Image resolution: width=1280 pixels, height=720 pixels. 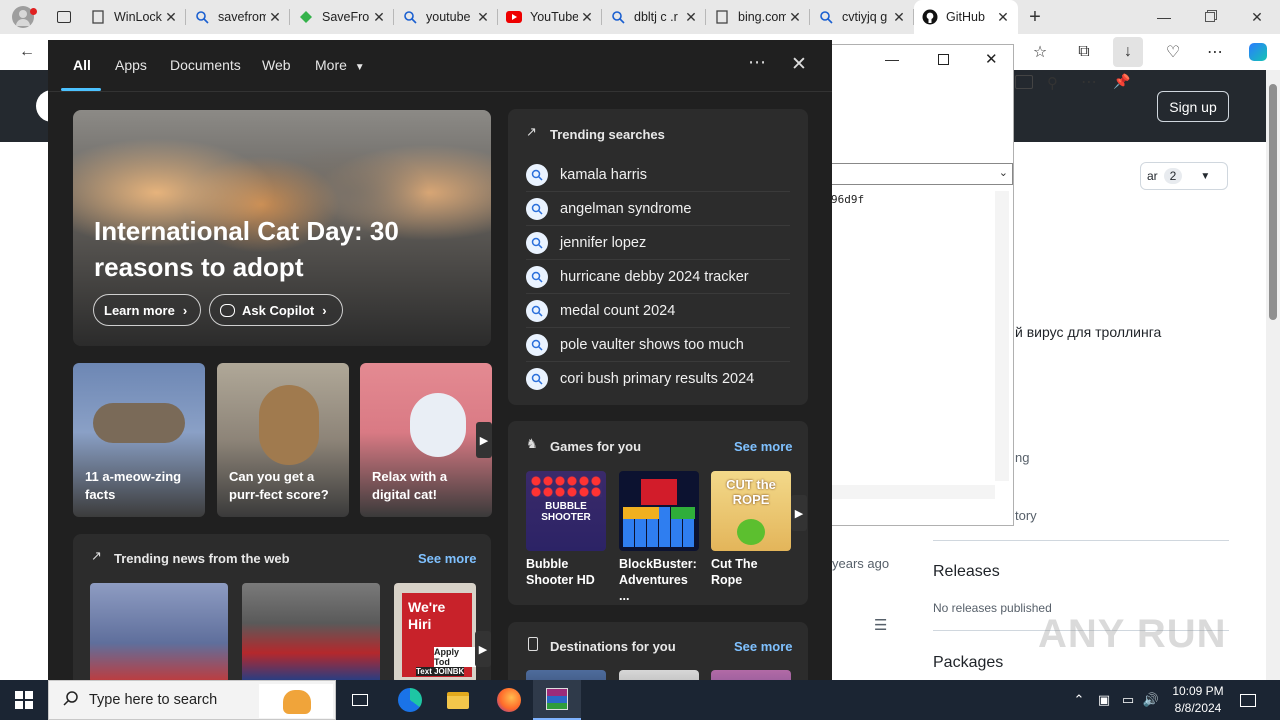 What do you see at coordinates (1193, 106) in the screenshot?
I see `sign-up-button: Sign up` at bounding box center [1193, 106].